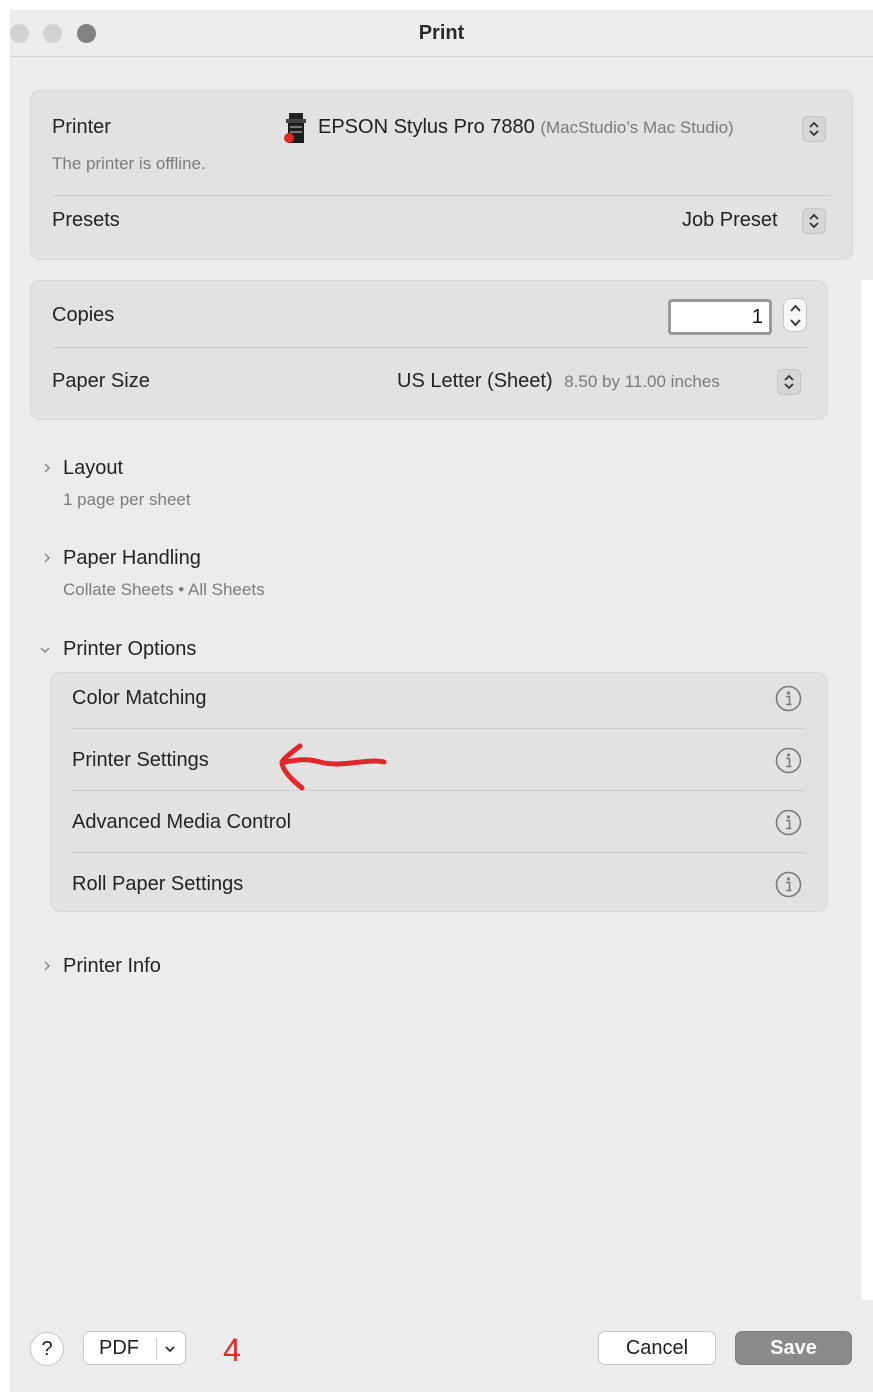  What do you see at coordinates (129, 163) in the screenshot?
I see `printer-status: The printer is offline.` at bounding box center [129, 163].